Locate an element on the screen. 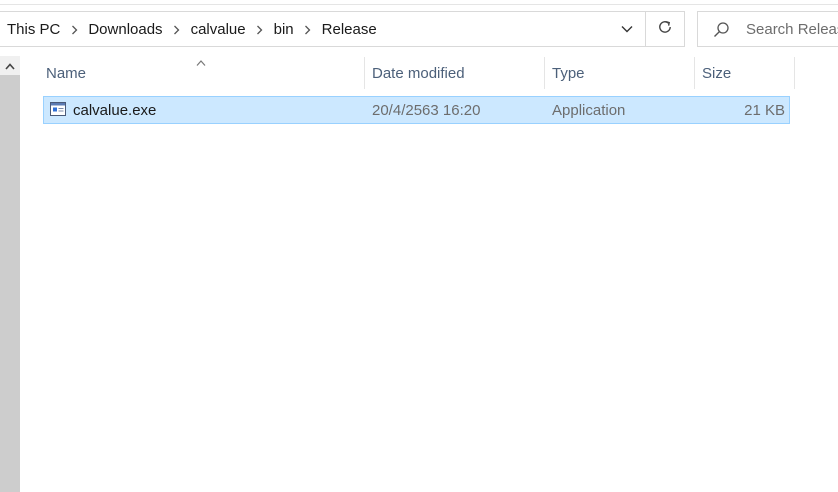 This screenshot has height=492, width=838. search-input is located at coordinates (792, 29).